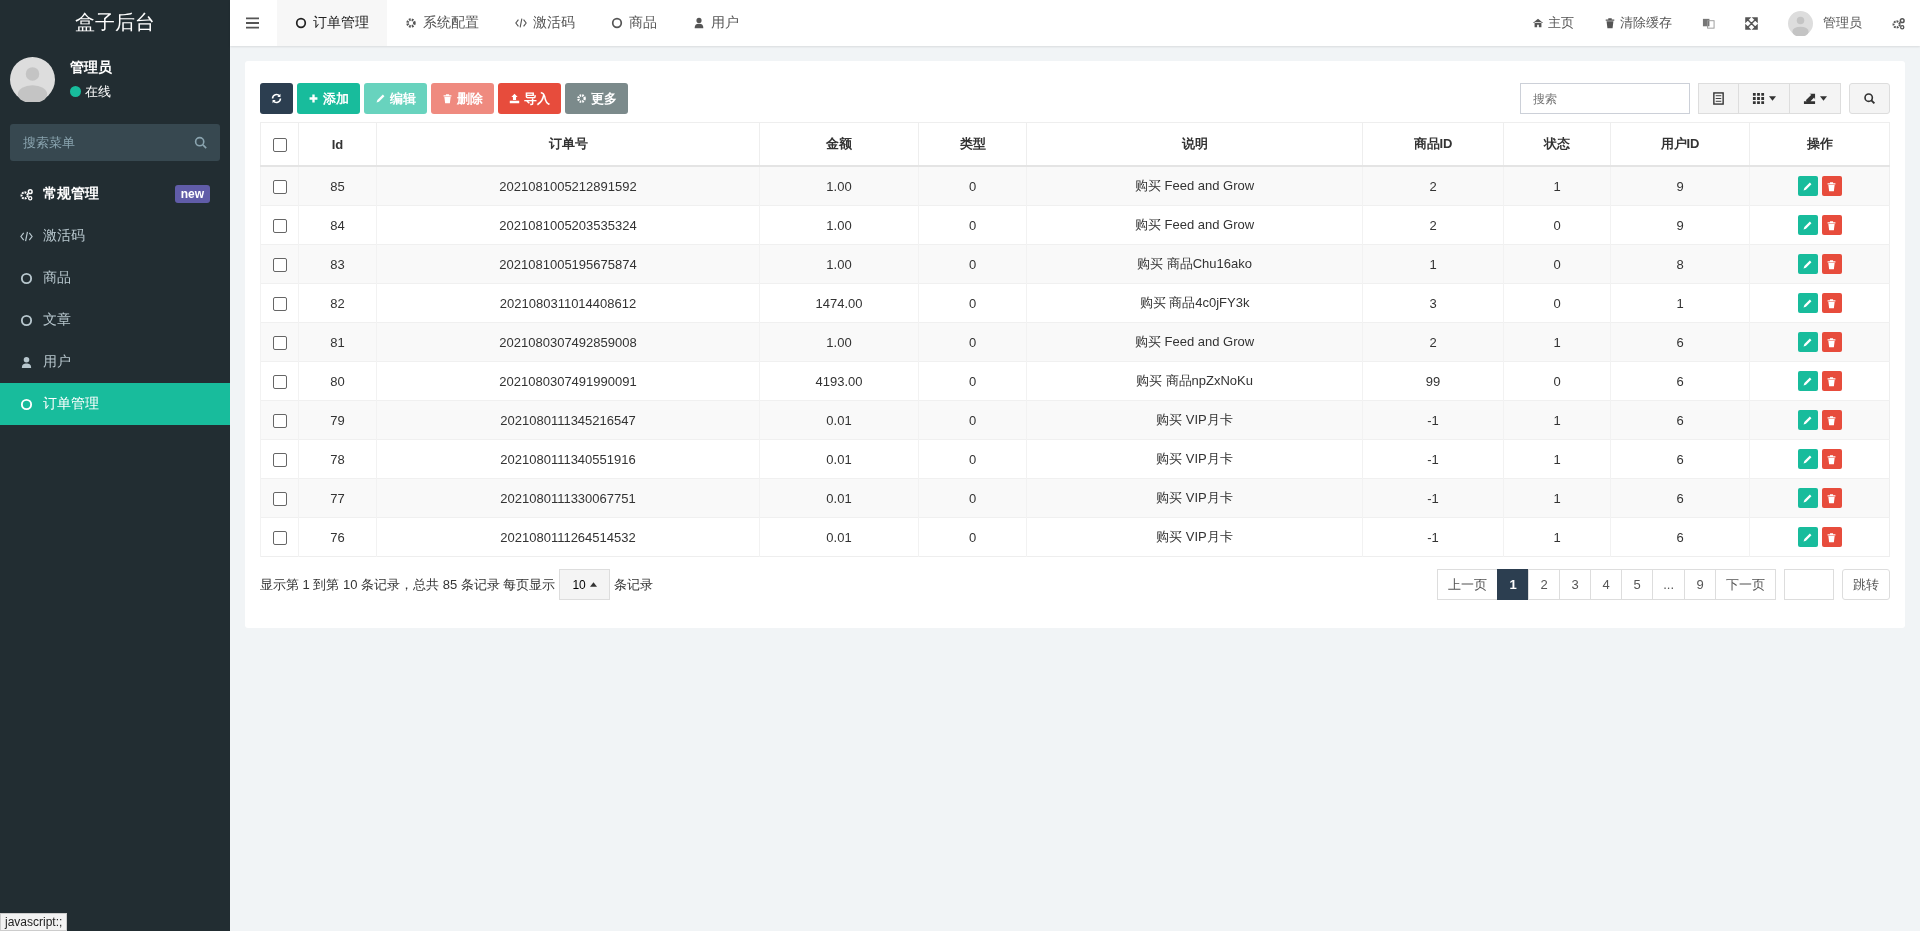 This screenshot has height=931, width=1920. I want to click on pagination-summary: 显示第 1 到第 10 条记录，总共 85 条记录 每页显示, so click(408, 584).